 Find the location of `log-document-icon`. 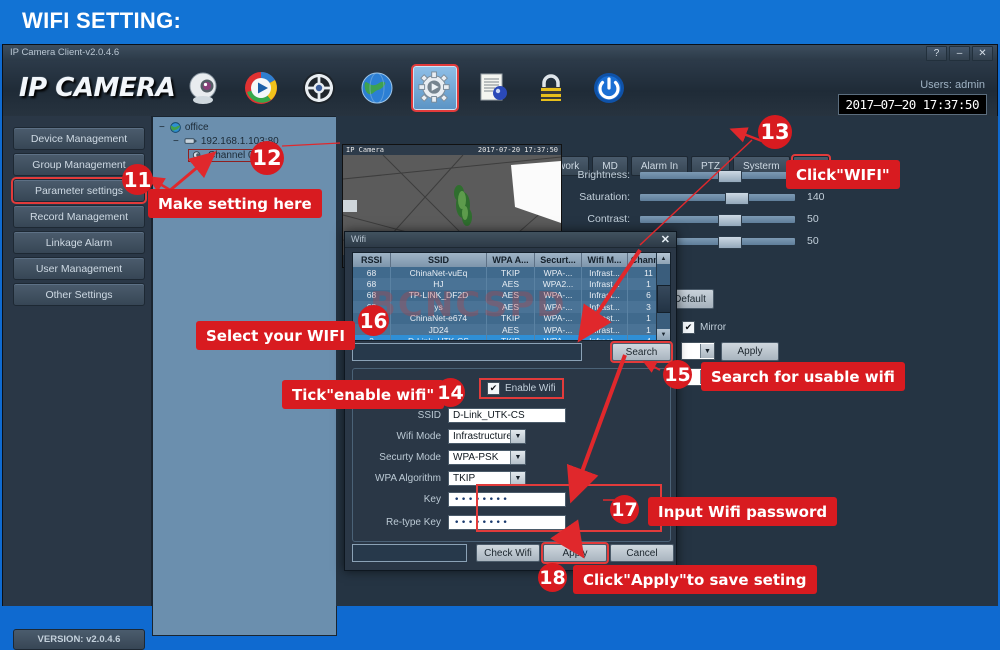

log-document-icon is located at coordinates (493, 88).